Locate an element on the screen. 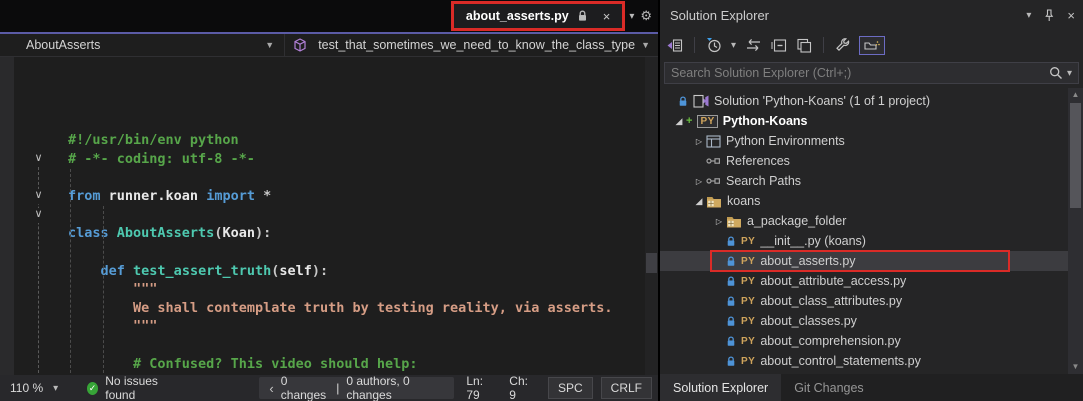 This screenshot has width=1083, height=401. solution-explorer-toolbar: ▾ is located at coordinates (871, 45).